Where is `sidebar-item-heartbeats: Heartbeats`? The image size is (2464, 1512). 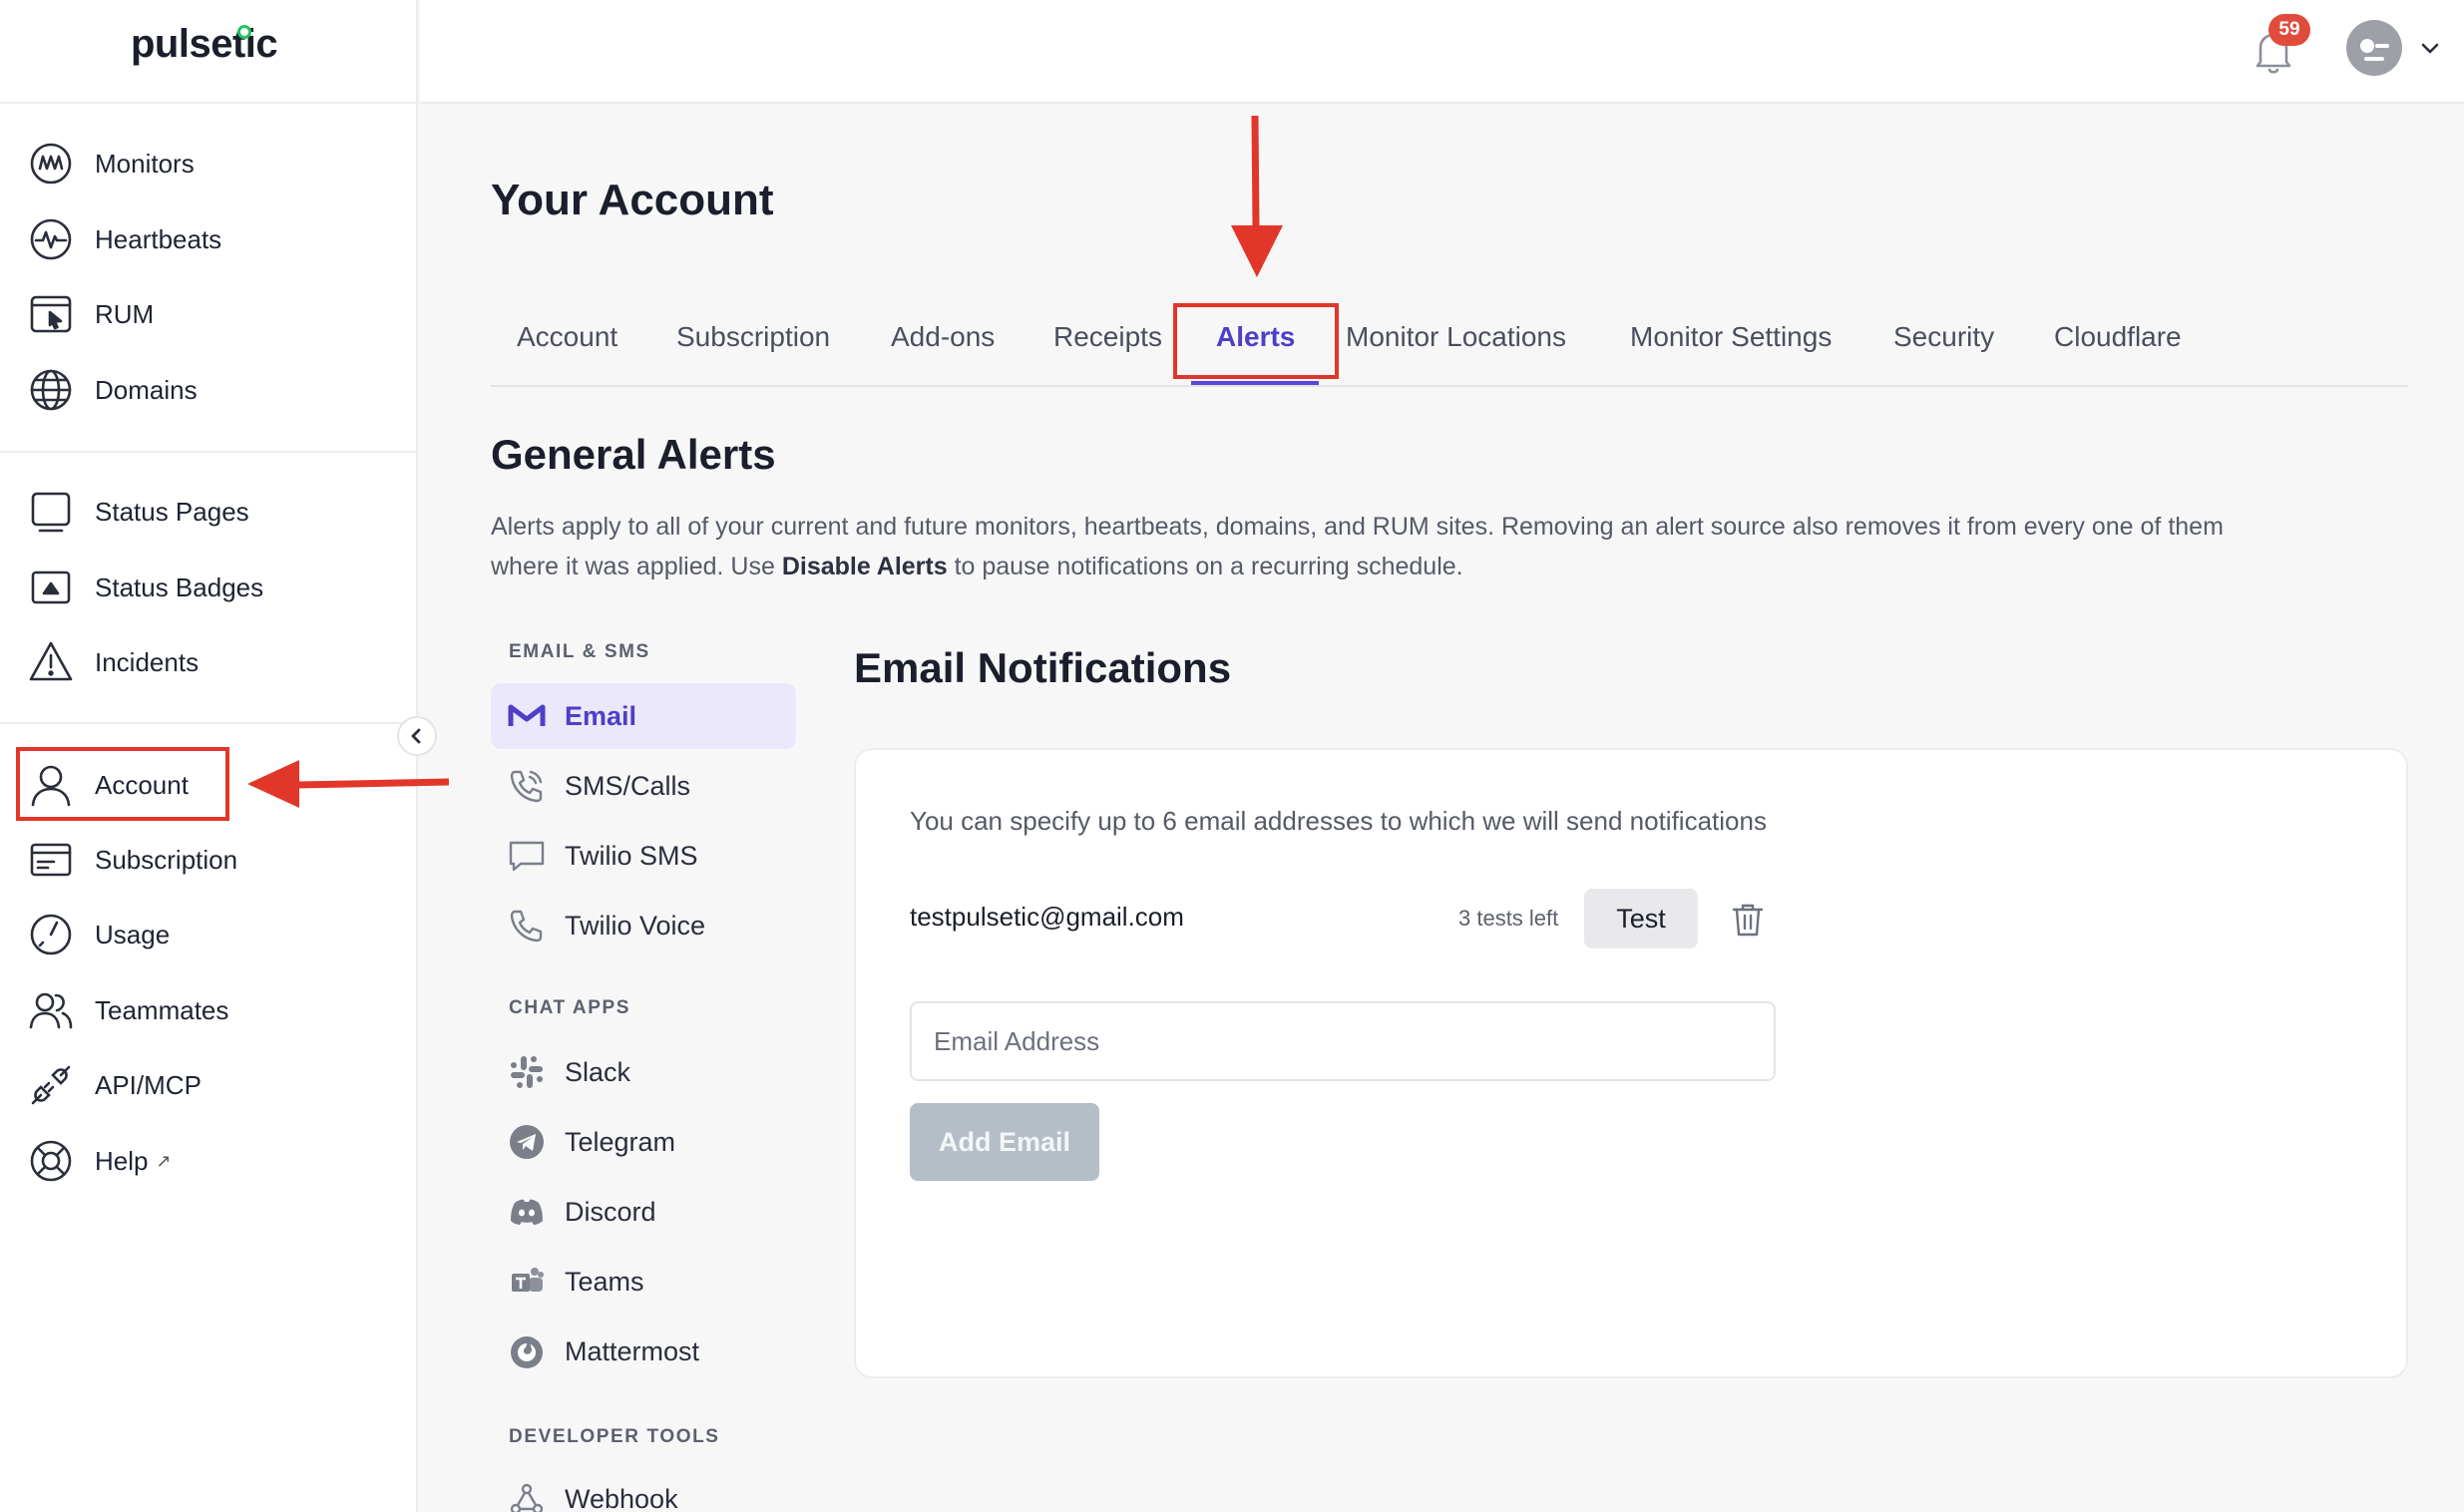 sidebar-item-heartbeats: Heartbeats is located at coordinates (207, 239).